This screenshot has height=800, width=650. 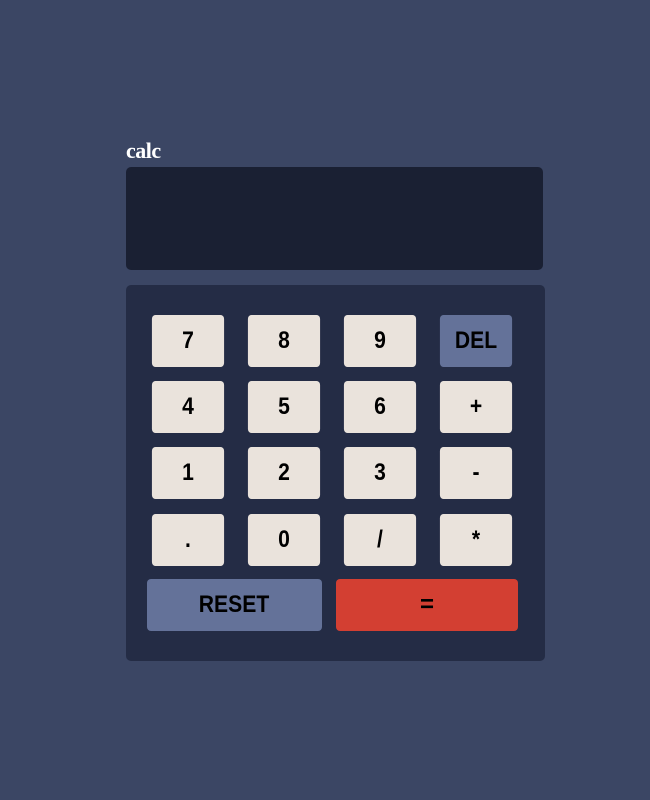 I want to click on multiply-button: *, so click(x=476, y=540).